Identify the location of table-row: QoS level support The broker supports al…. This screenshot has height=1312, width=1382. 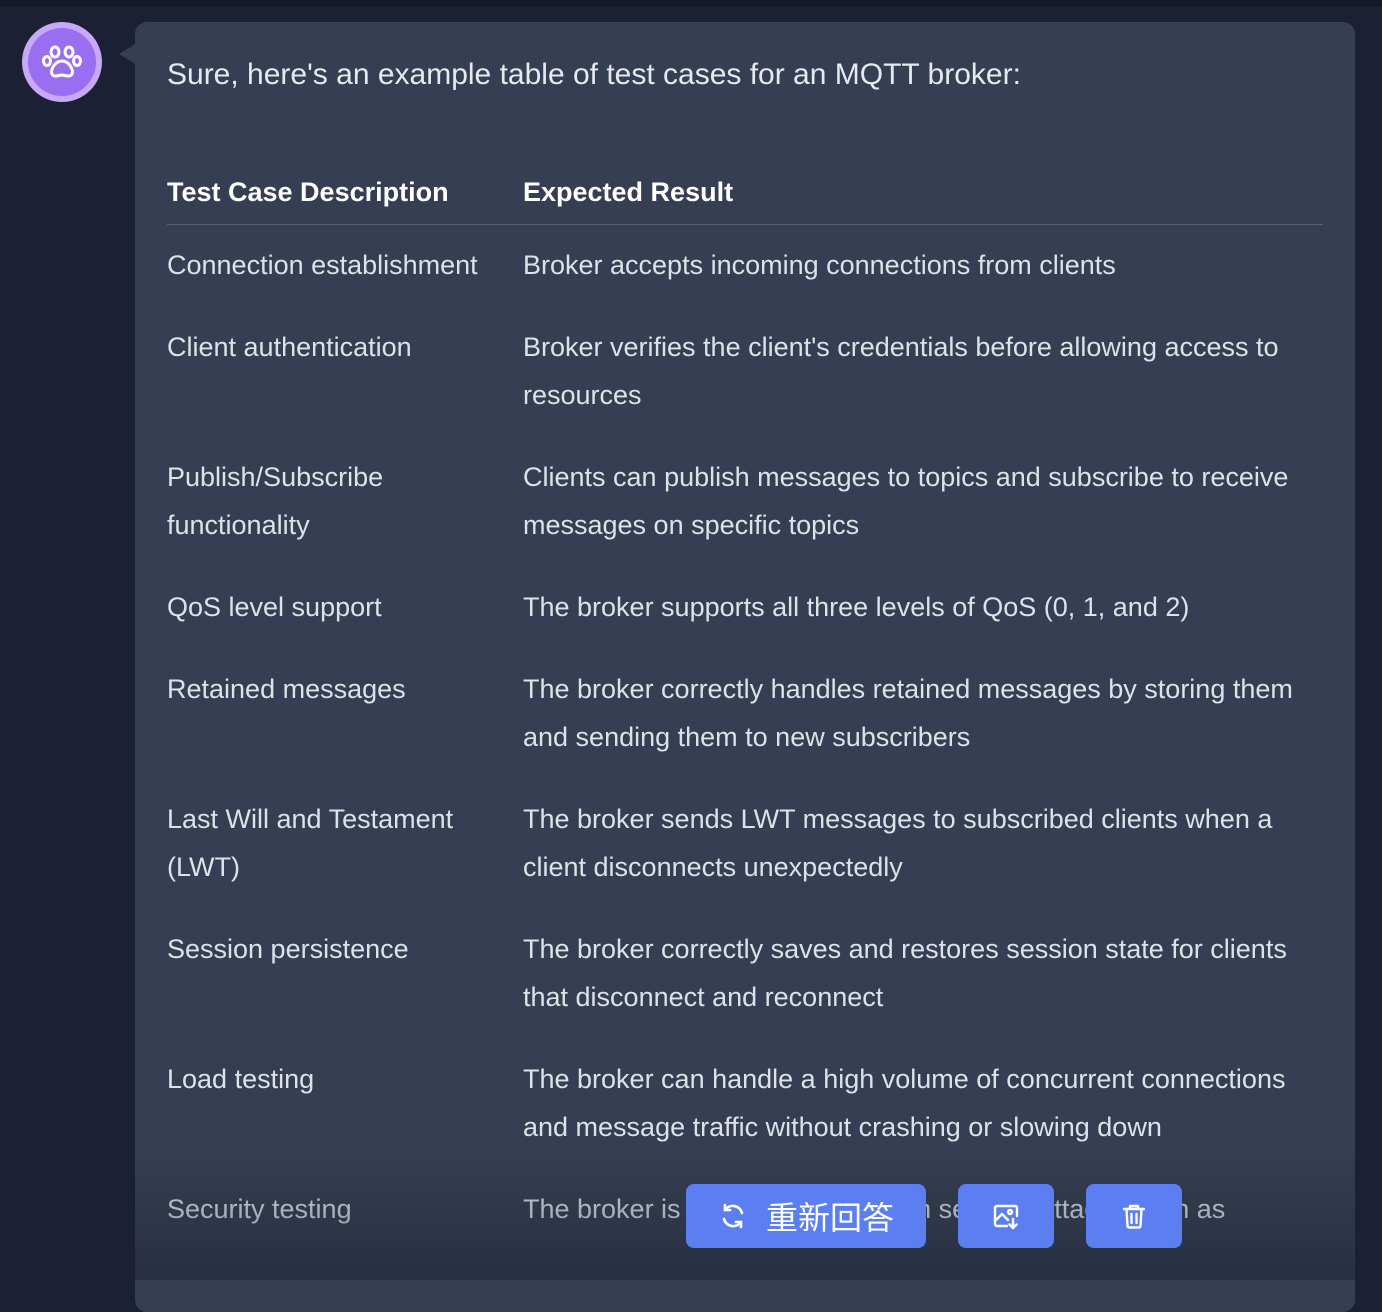
(745, 606).